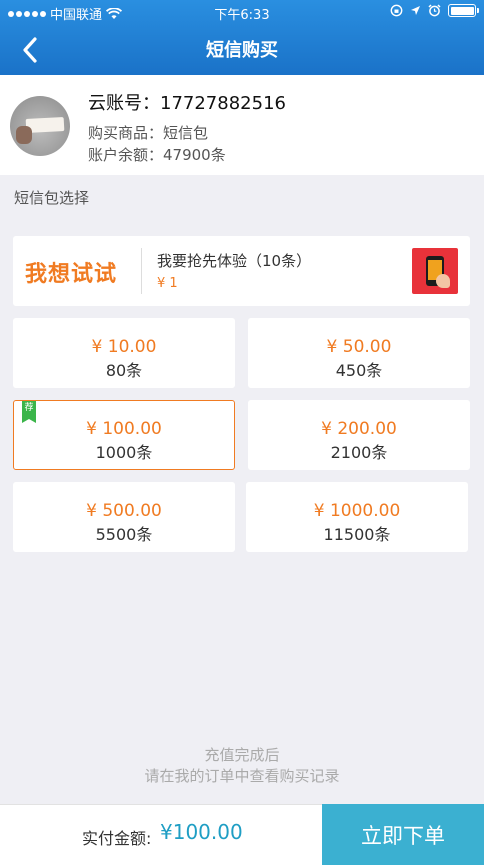 The width and height of the screenshot is (484, 865). What do you see at coordinates (357, 534) in the screenshot?
I see `package-count: 11500条` at bounding box center [357, 534].